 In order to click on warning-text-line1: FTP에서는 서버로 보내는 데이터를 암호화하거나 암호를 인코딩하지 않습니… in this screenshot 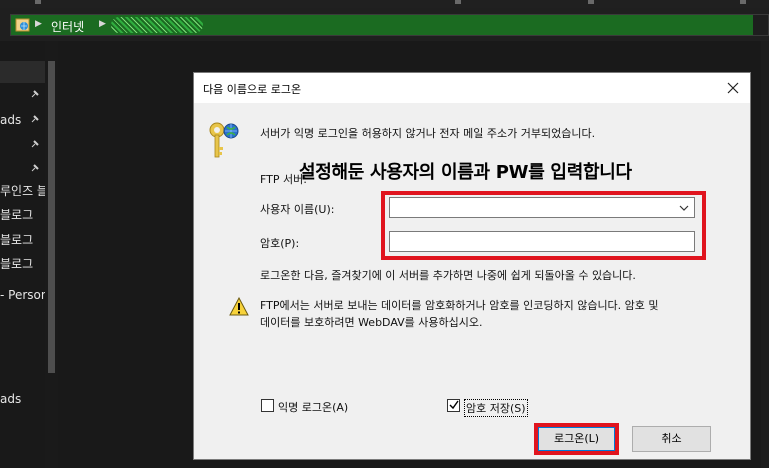, I will do `click(459, 305)`.